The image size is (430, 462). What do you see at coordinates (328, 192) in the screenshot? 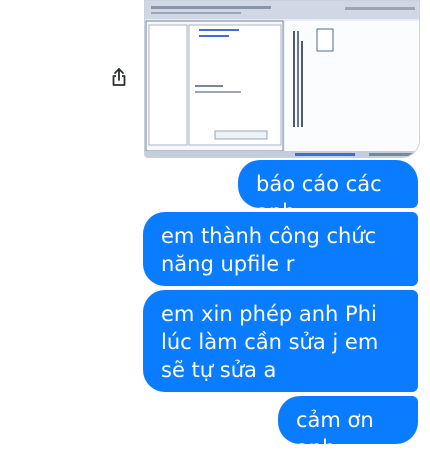
I see `message-bubble: báo cáo các anh` at bounding box center [328, 192].